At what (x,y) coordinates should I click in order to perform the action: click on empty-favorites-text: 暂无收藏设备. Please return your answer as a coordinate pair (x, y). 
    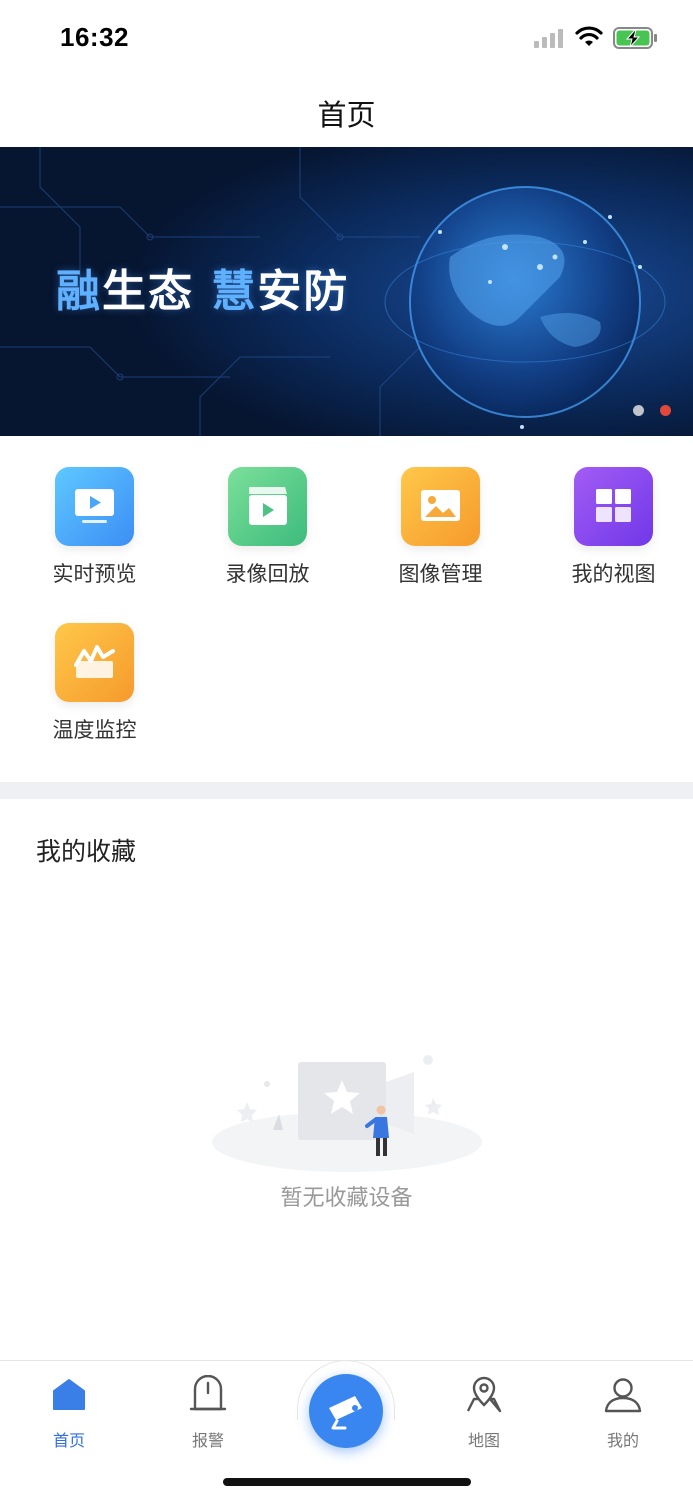
    Looking at the image, I should click on (346, 1198).